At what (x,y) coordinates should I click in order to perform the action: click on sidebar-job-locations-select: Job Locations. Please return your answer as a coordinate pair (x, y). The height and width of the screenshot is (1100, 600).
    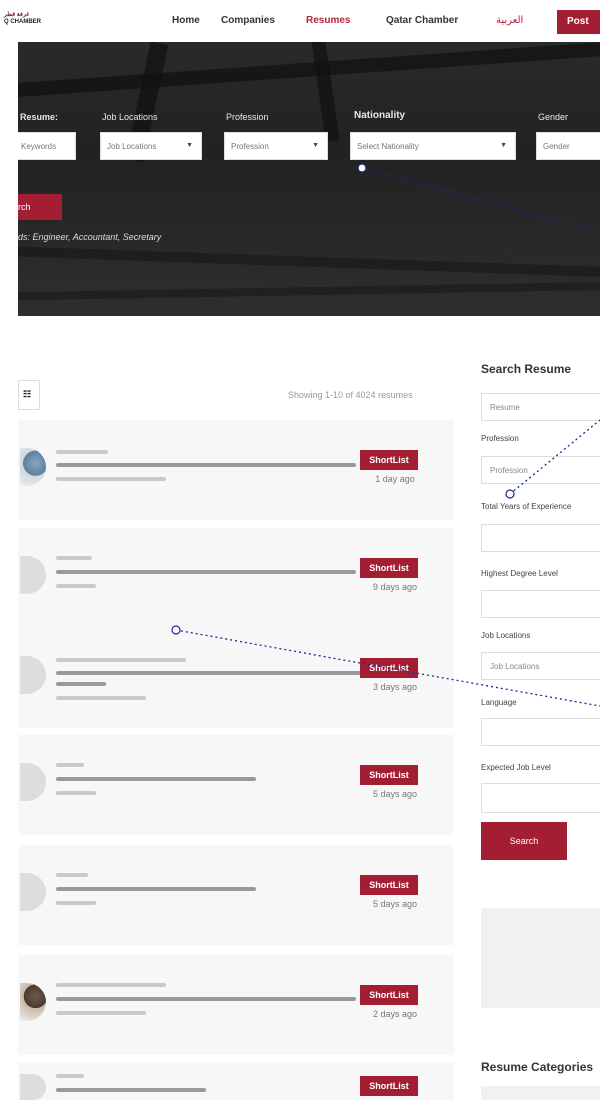
    Looking at the image, I should click on (540, 666).